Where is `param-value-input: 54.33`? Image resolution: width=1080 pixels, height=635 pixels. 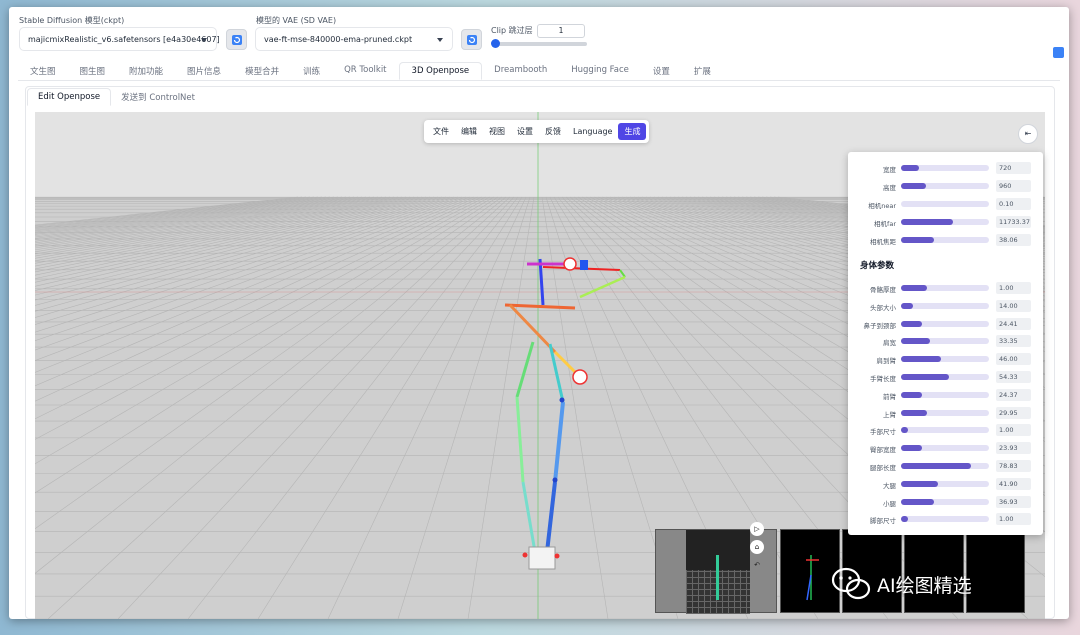
param-value-input: 54.33 is located at coordinates (1013, 377).